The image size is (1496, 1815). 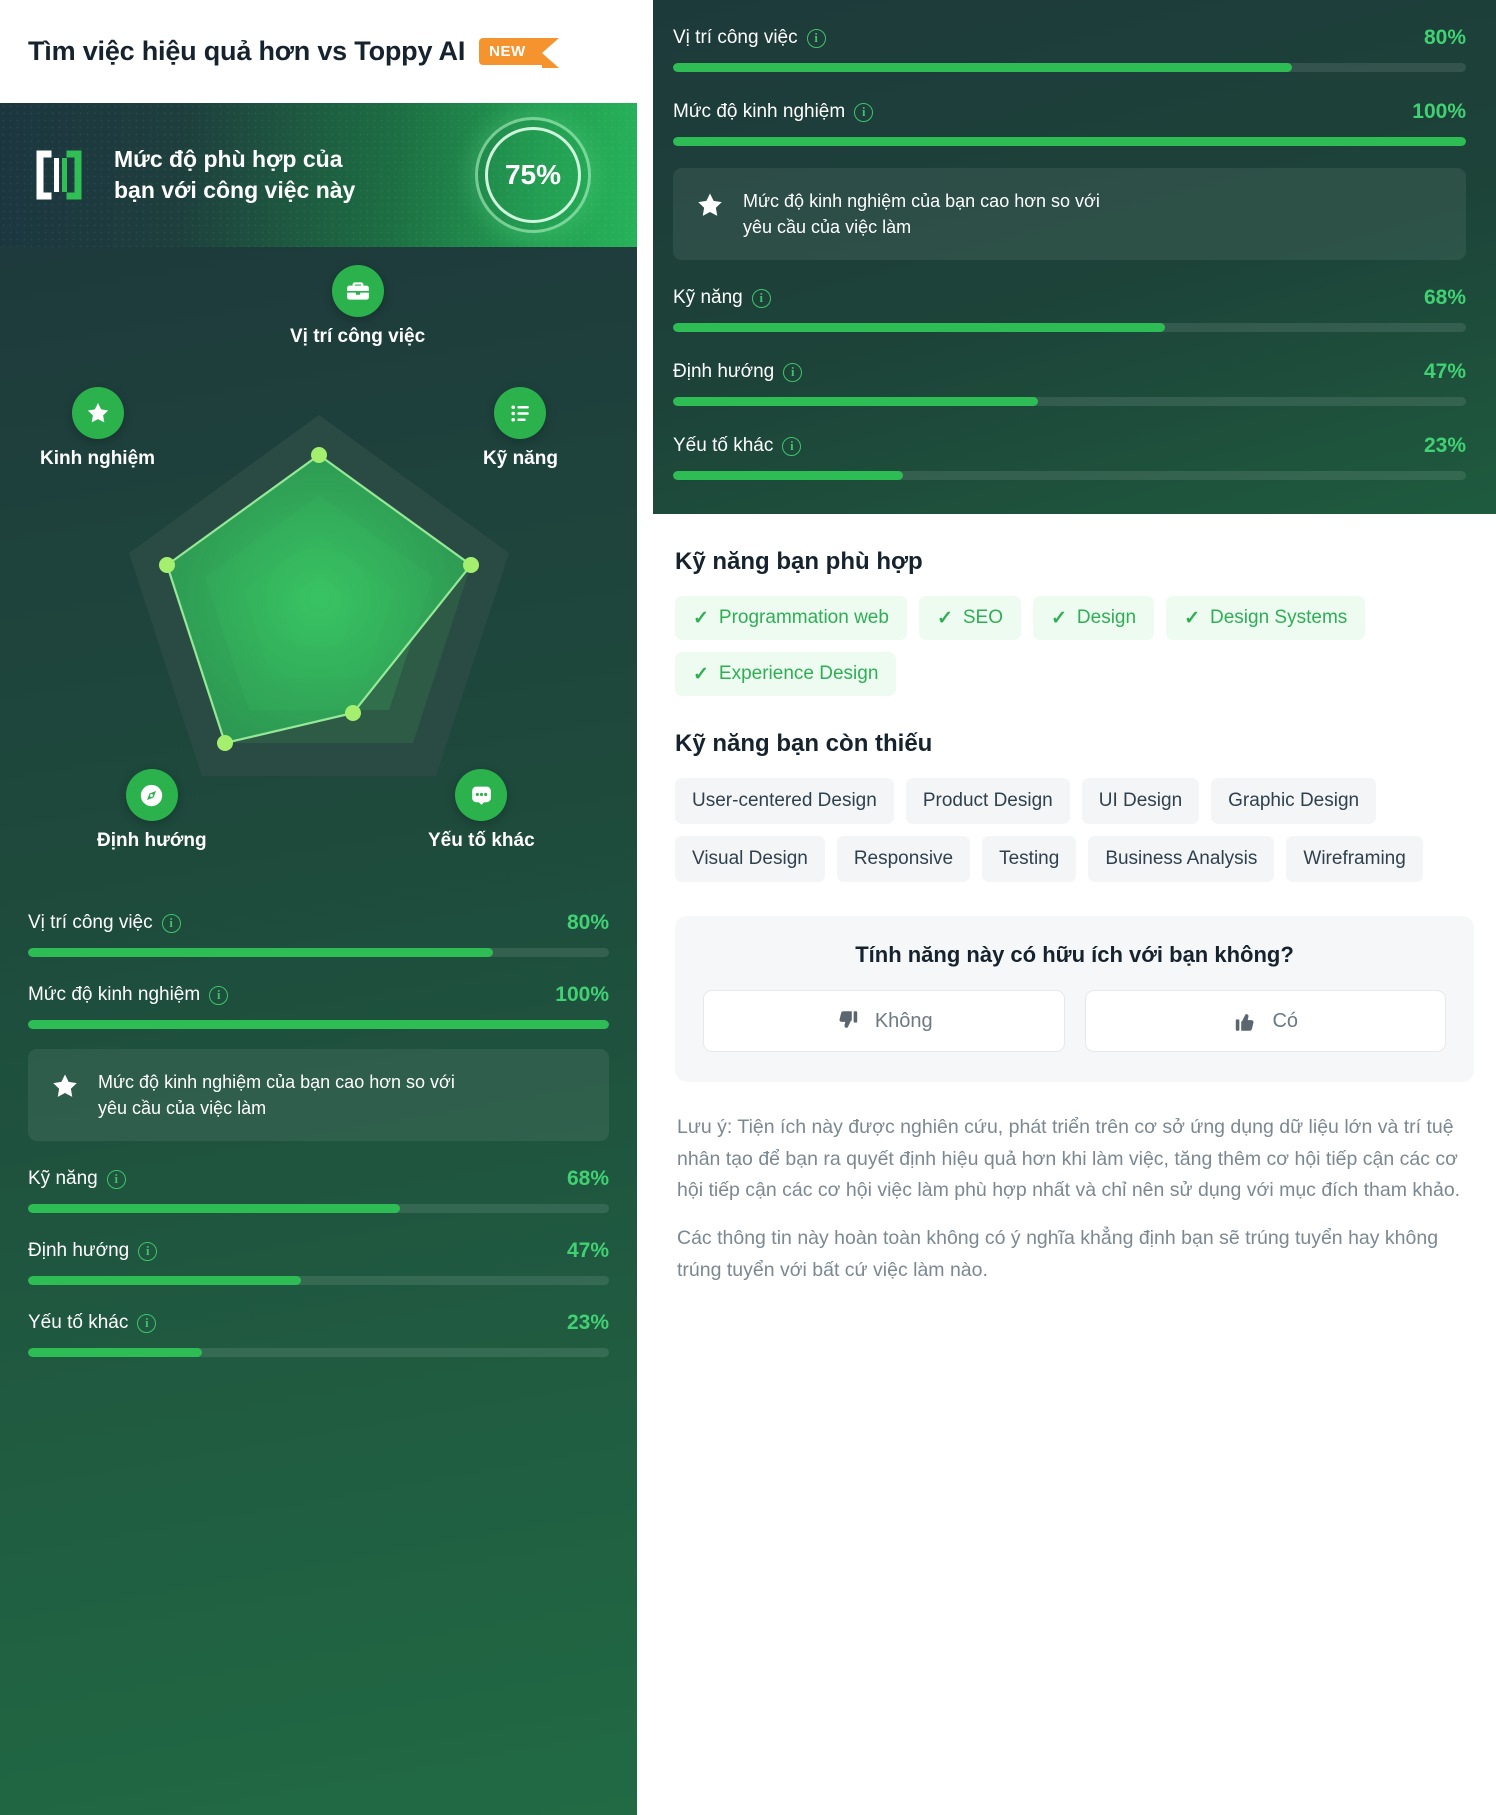 I want to click on missing-skill-chip: Graphic Design, so click(x=1294, y=801).